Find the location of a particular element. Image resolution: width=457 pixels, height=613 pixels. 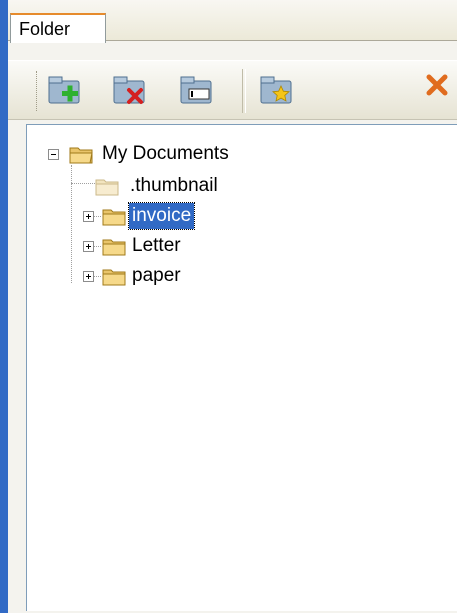

tab-folder: Folder is located at coordinates (58, 28).